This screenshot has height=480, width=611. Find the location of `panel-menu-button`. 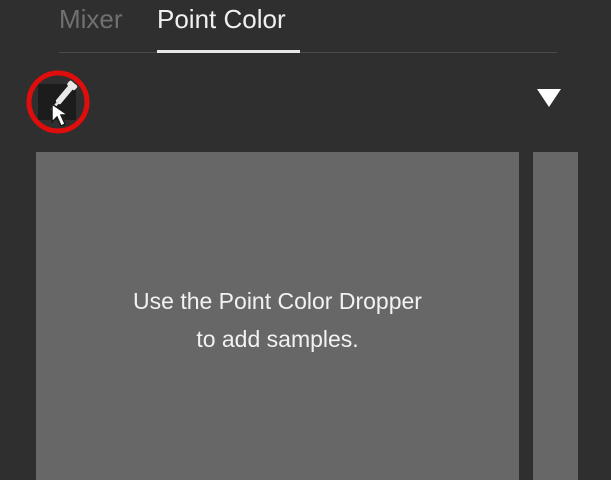

panel-menu-button is located at coordinates (549, 98).